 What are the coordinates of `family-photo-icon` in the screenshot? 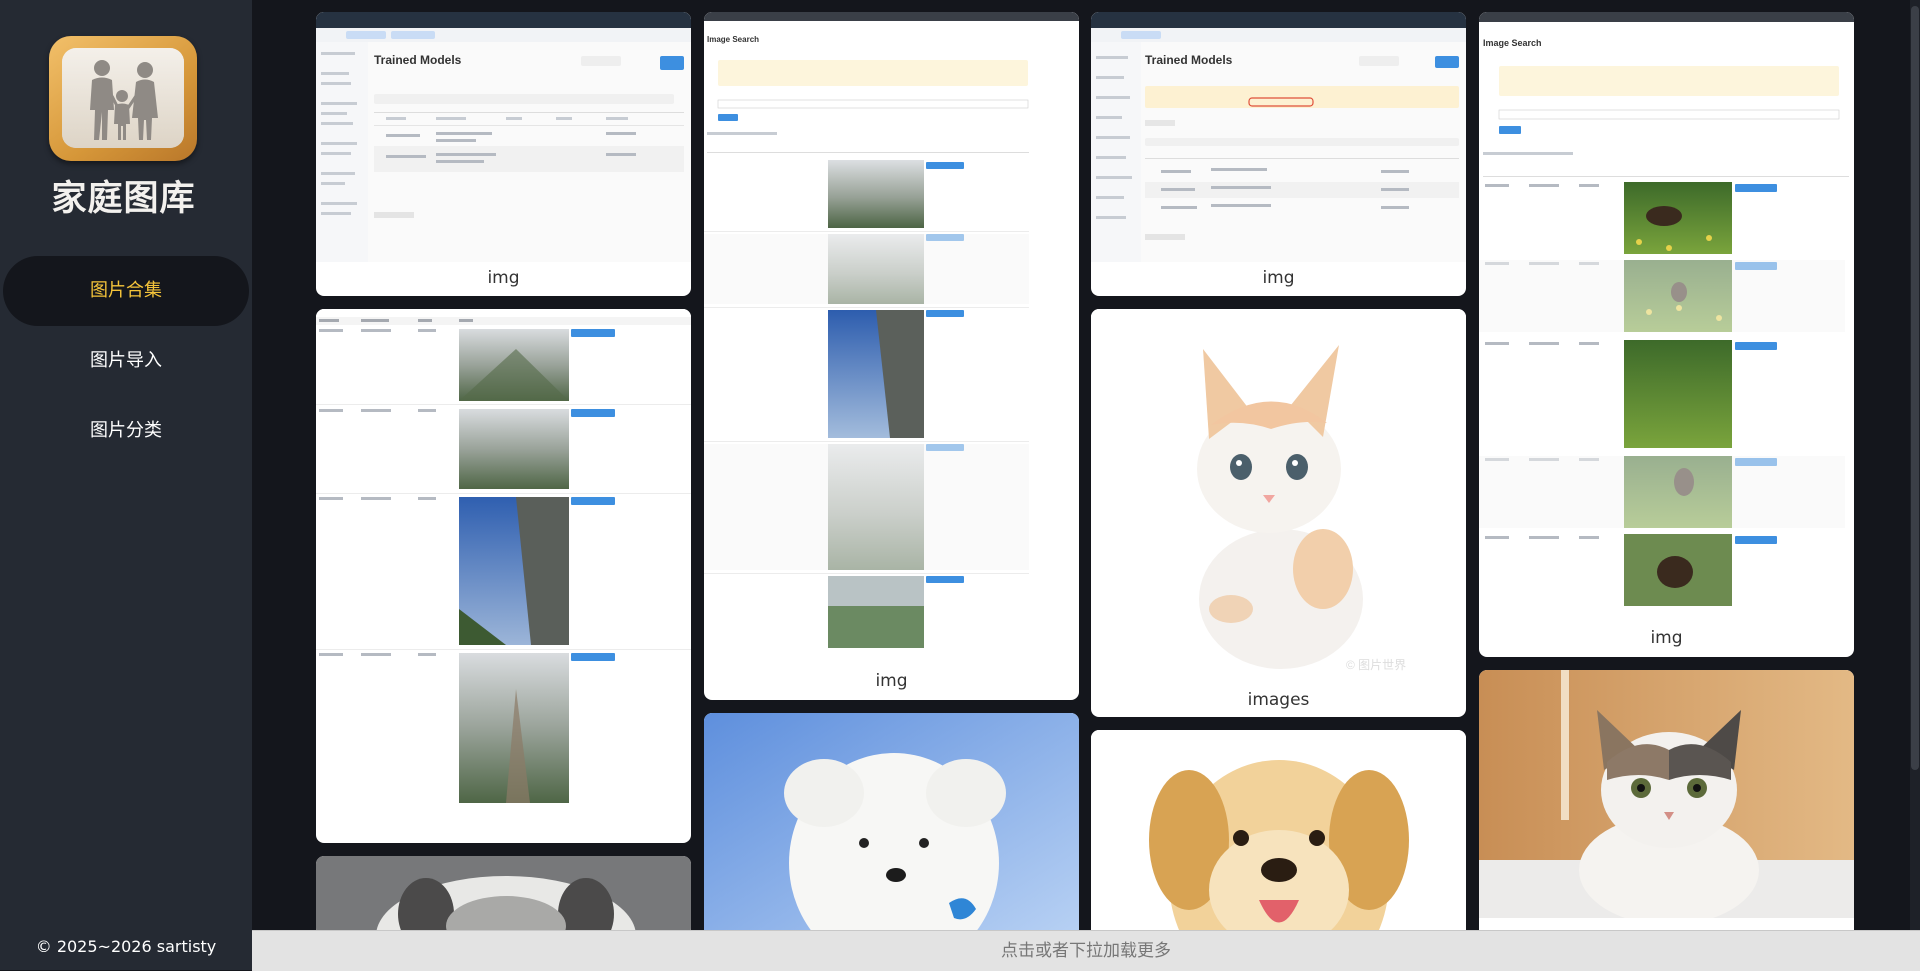 It's located at (123, 98).